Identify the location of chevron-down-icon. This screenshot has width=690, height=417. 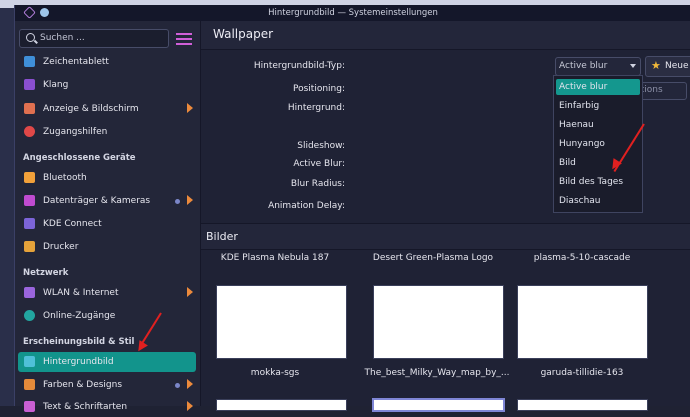
(633, 66).